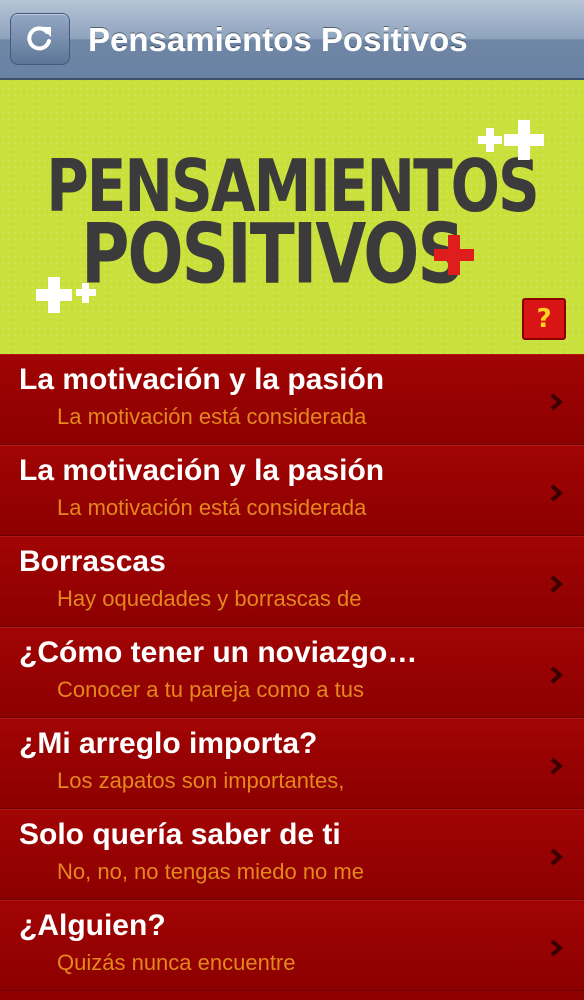 Image resolution: width=584 pixels, height=1000 pixels. I want to click on list-item: ¿Alguien? Quizás nunca encuentre, so click(292, 945).